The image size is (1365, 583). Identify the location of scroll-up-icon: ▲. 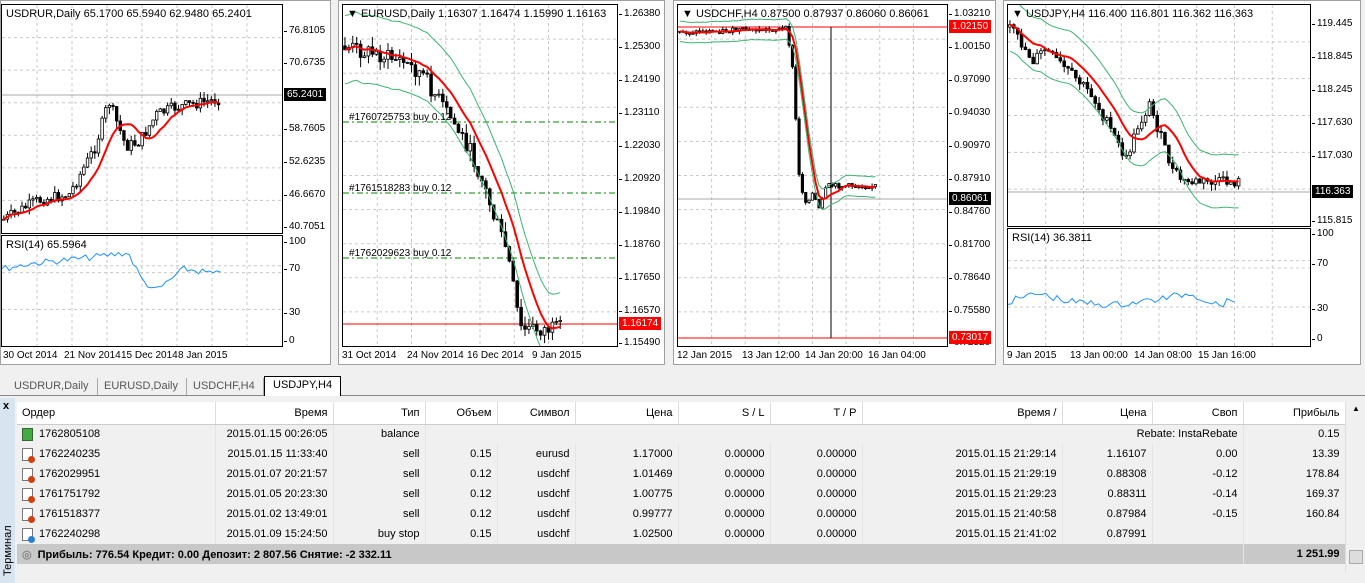
(1356, 408).